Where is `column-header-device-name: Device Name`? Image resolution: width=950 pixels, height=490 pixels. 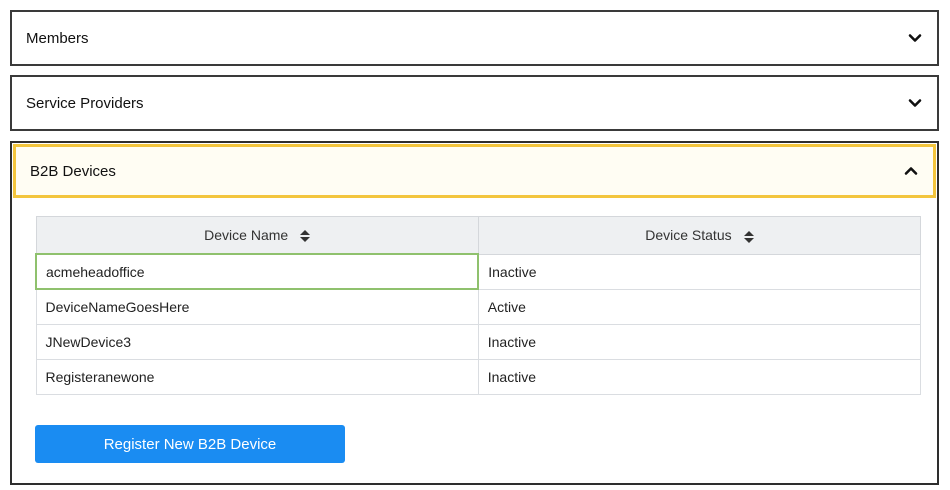 column-header-device-name: Device Name is located at coordinates (257, 235).